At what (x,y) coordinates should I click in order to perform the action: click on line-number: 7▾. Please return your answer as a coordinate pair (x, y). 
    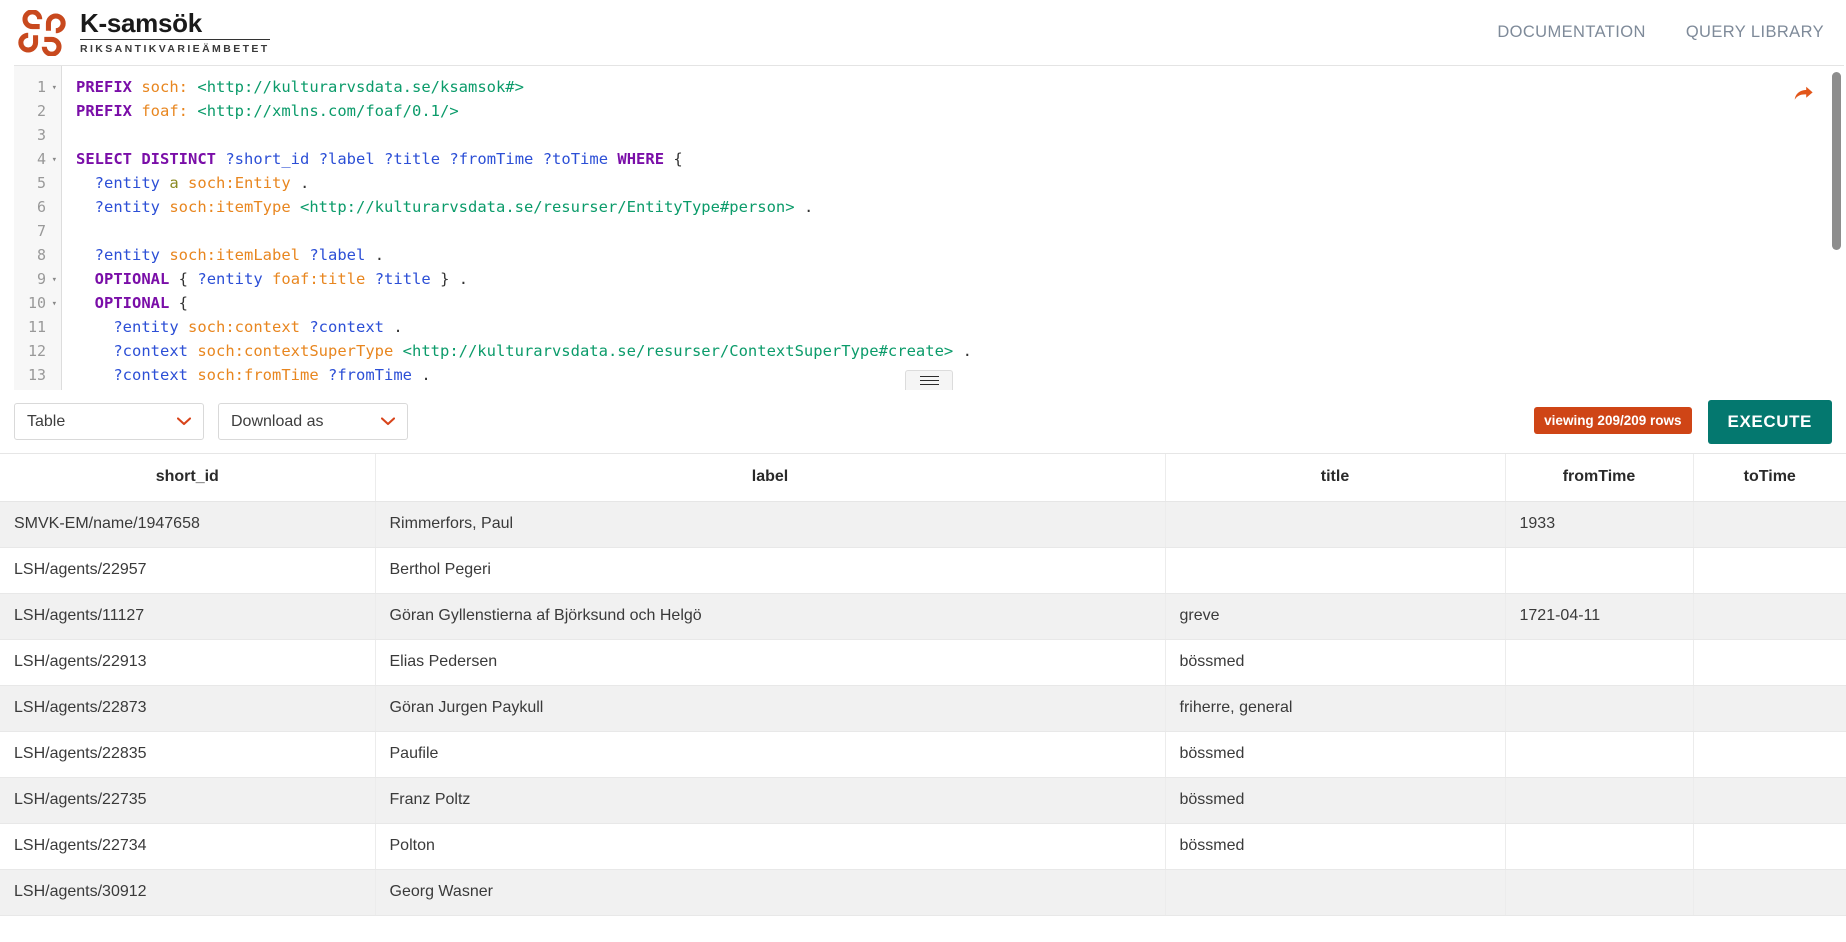
    Looking at the image, I should click on (37, 231).